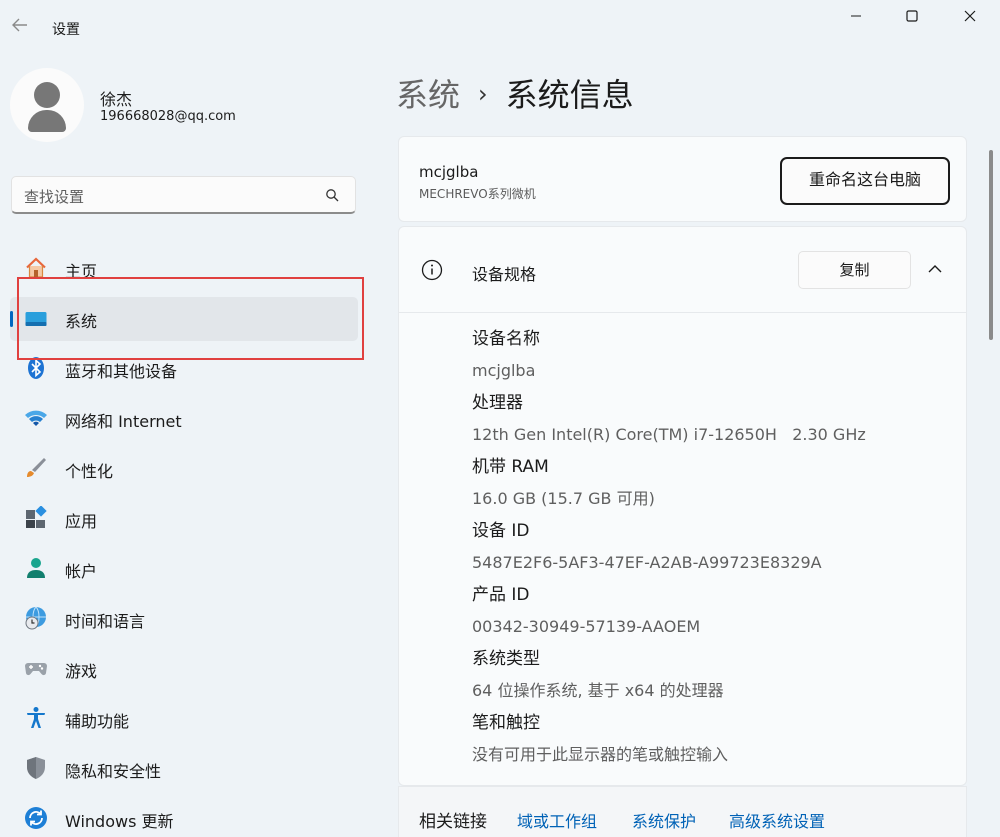 The height and width of the screenshot is (837, 1000). Describe the element at coordinates (497, 403) in the screenshot. I see `spec-label: 处理器` at that location.